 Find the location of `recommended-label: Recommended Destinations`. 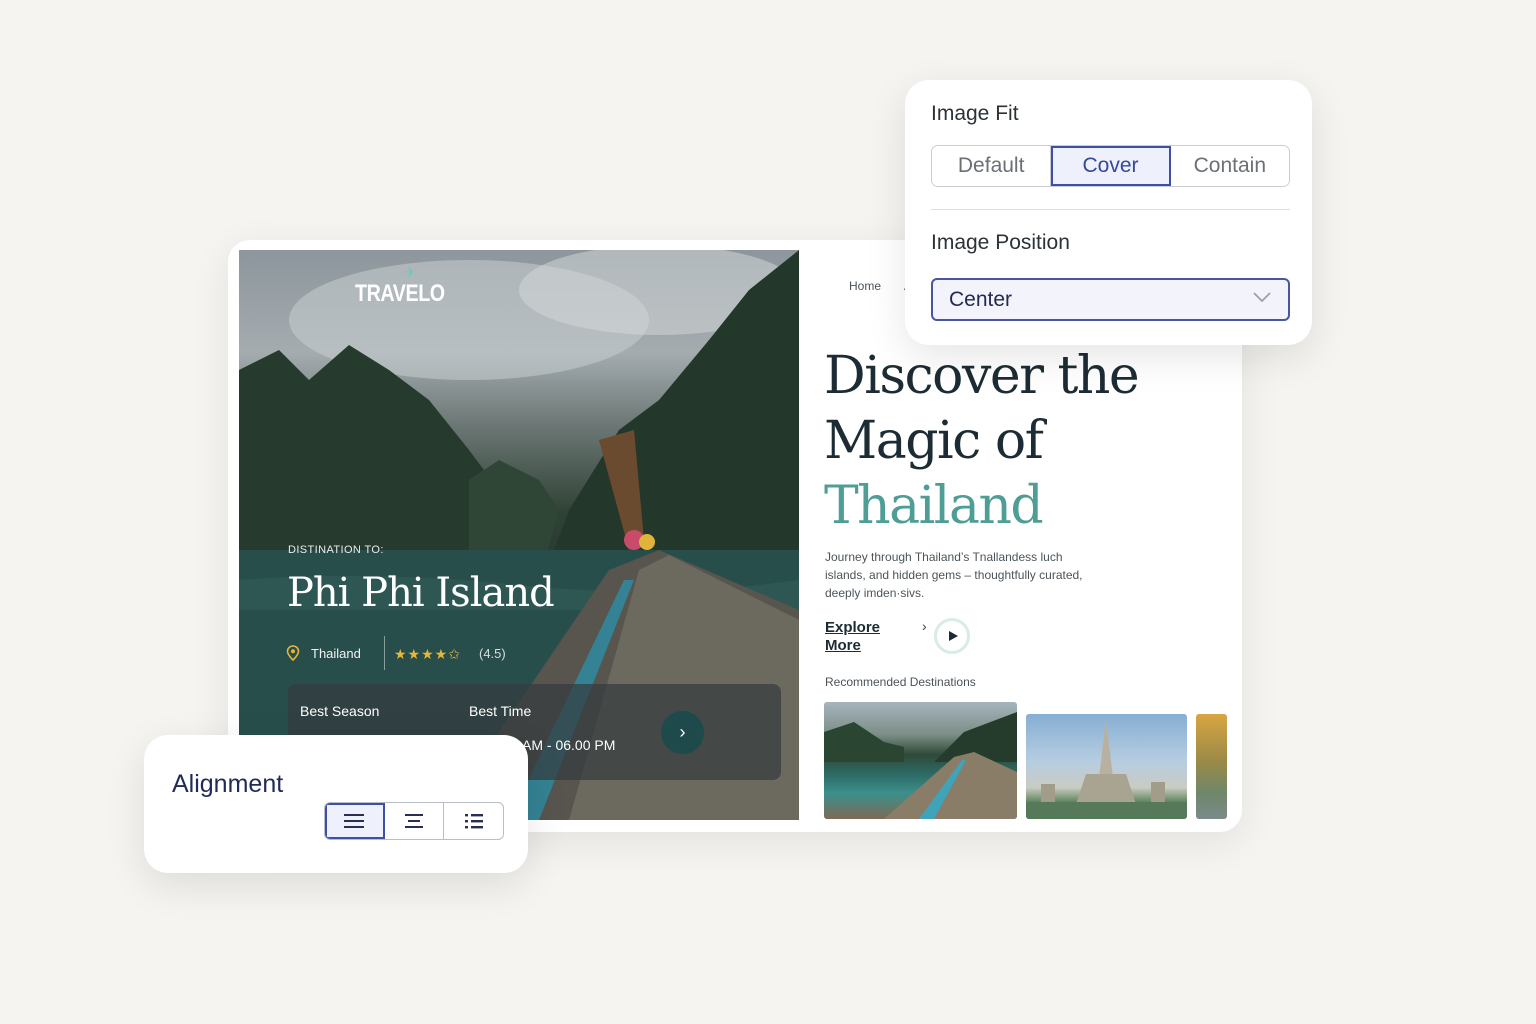

recommended-label: Recommended Destinations is located at coordinates (900, 682).